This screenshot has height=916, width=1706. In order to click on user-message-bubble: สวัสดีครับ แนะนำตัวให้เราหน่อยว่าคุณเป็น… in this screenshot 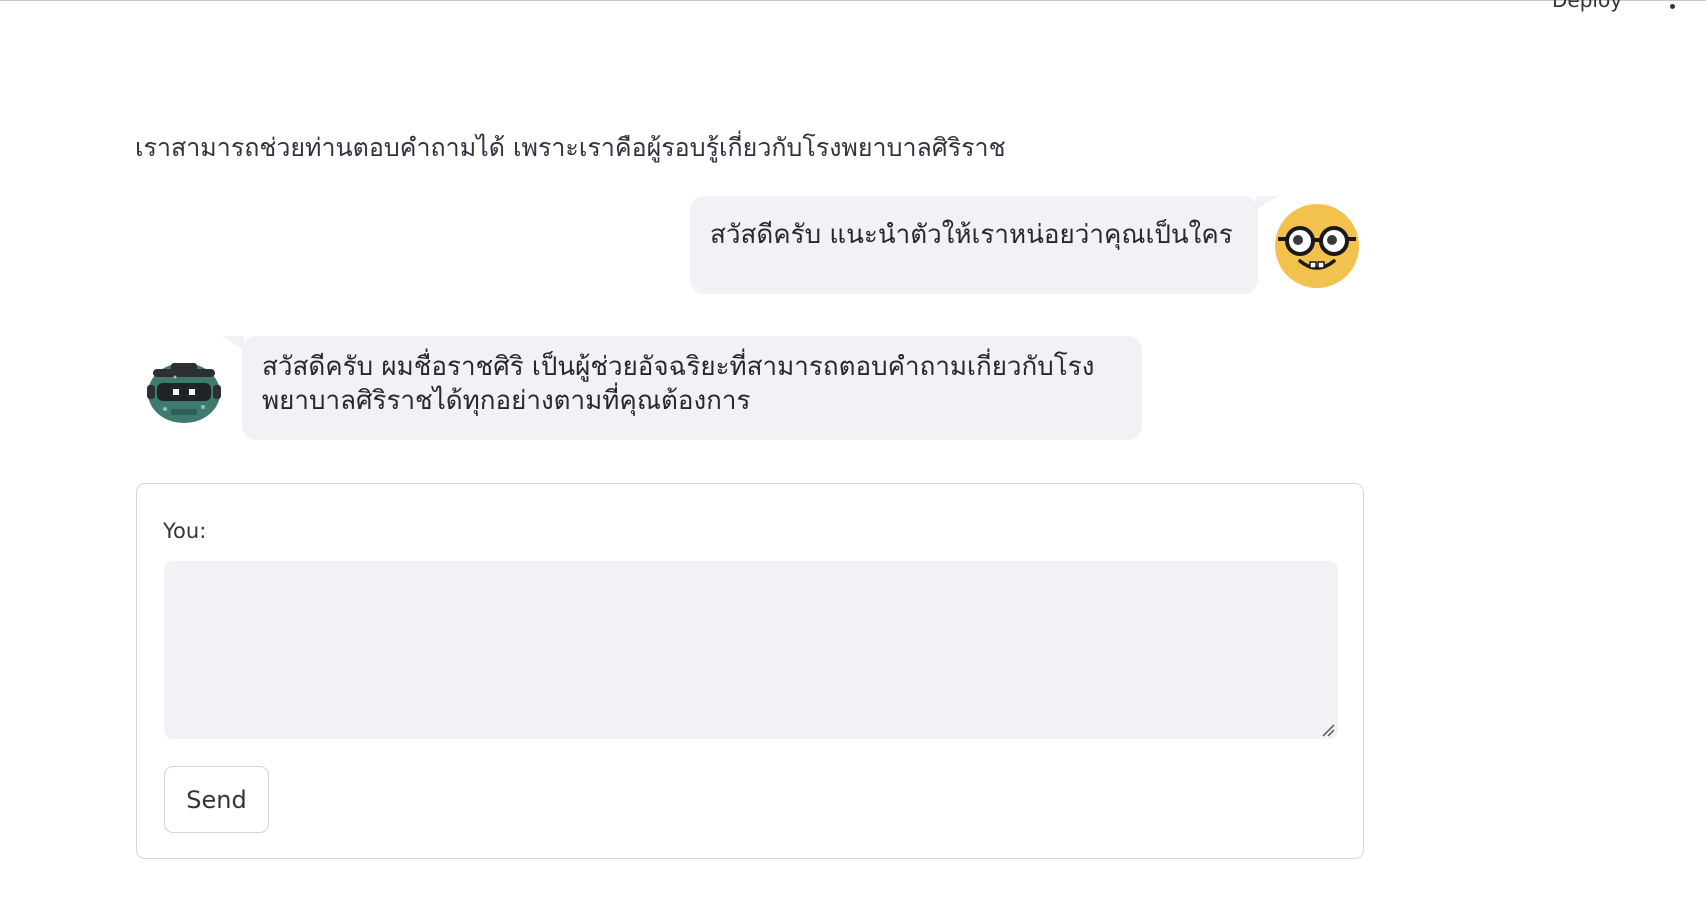, I will do `click(984, 245)`.